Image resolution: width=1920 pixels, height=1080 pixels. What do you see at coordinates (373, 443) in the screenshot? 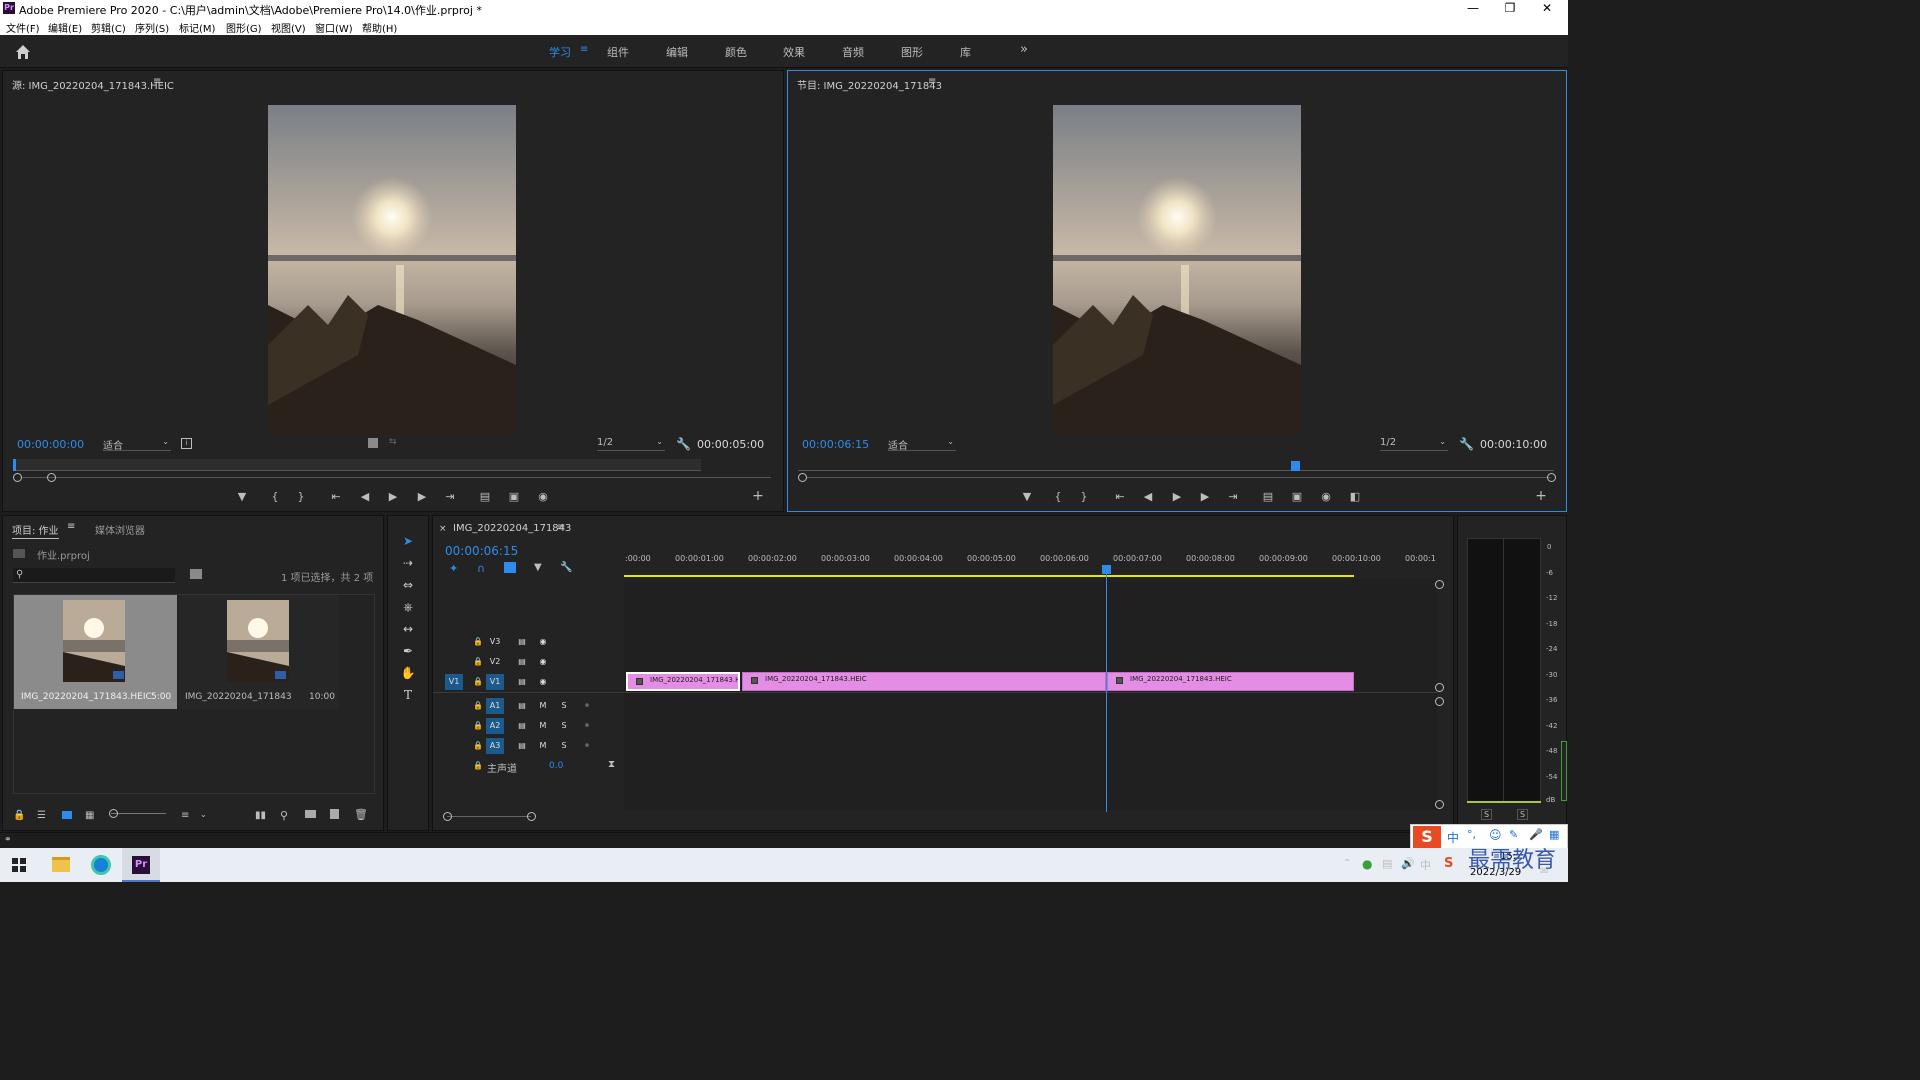
I see `drag-video-icon` at bounding box center [373, 443].